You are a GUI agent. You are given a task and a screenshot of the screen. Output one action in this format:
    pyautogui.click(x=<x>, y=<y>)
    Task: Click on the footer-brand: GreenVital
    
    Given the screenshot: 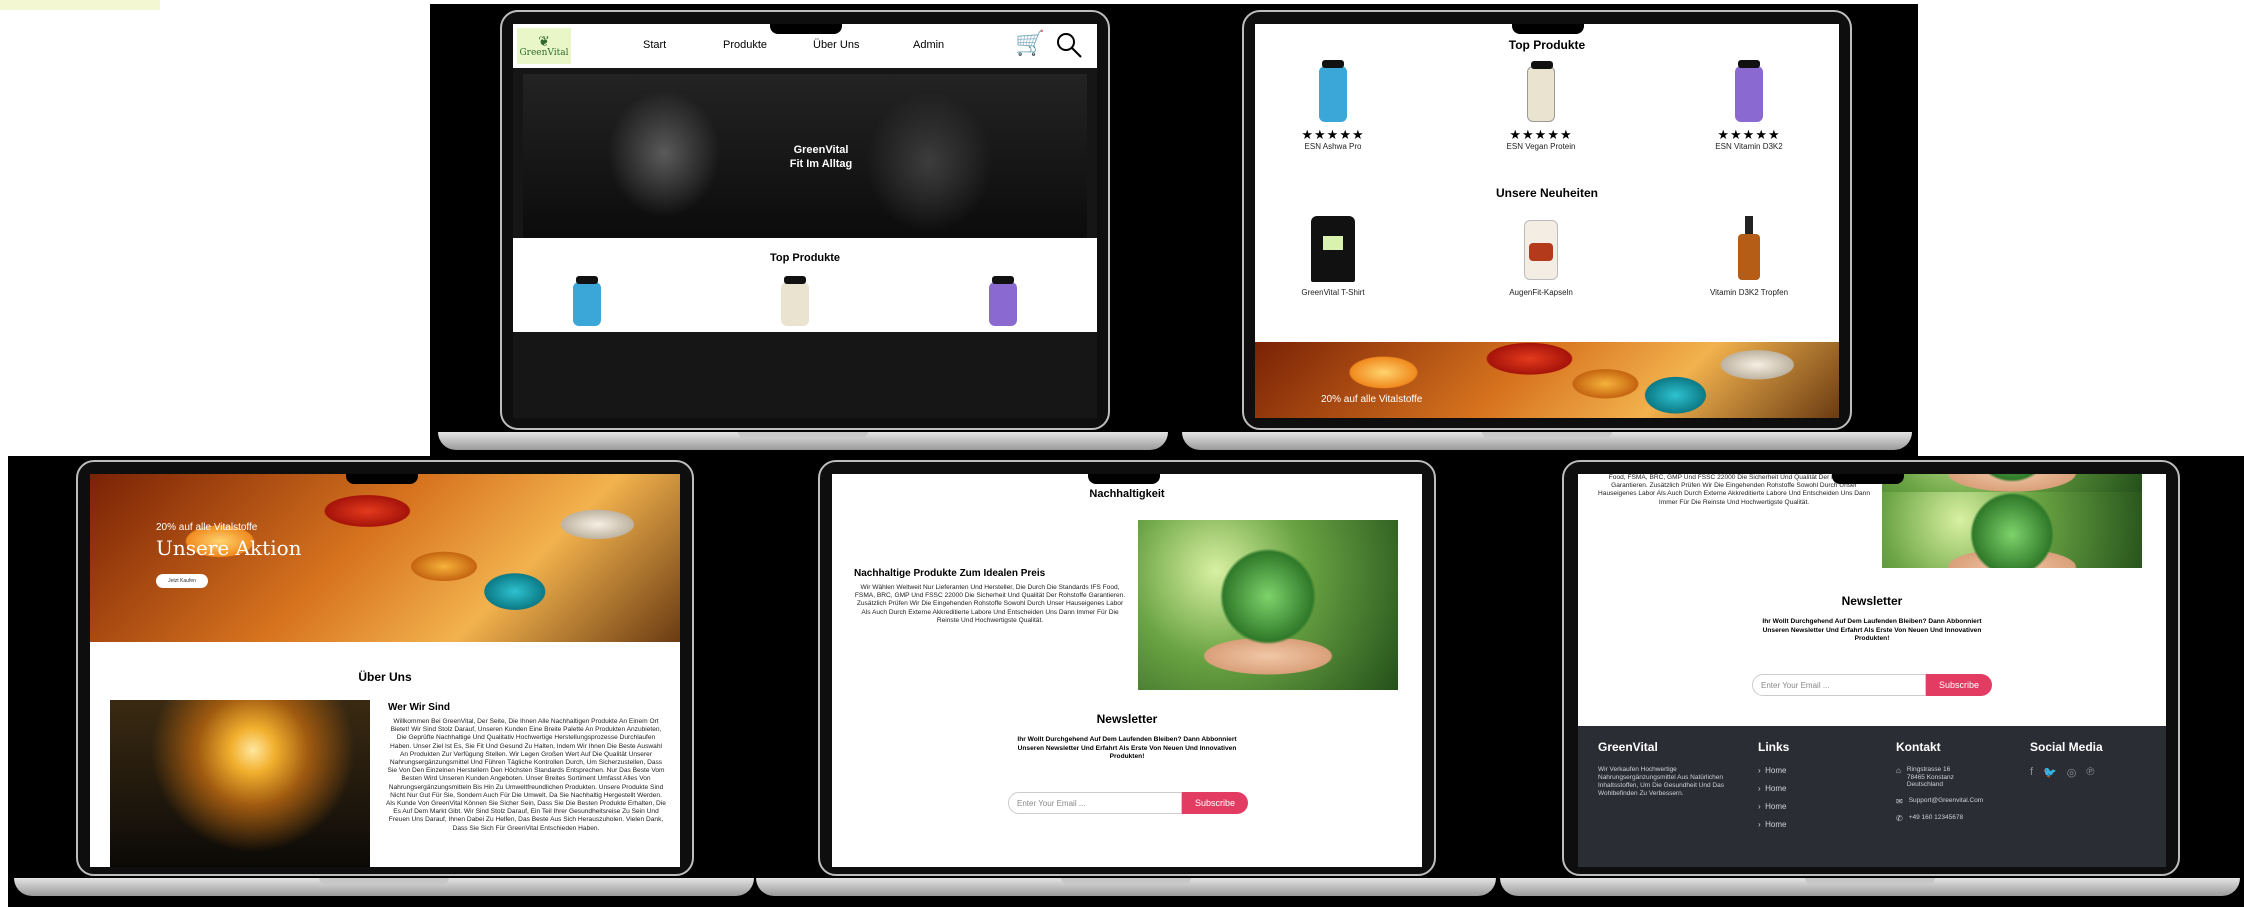 What is the action you would take?
    pyautogui.click(x=1628, y=747)
    